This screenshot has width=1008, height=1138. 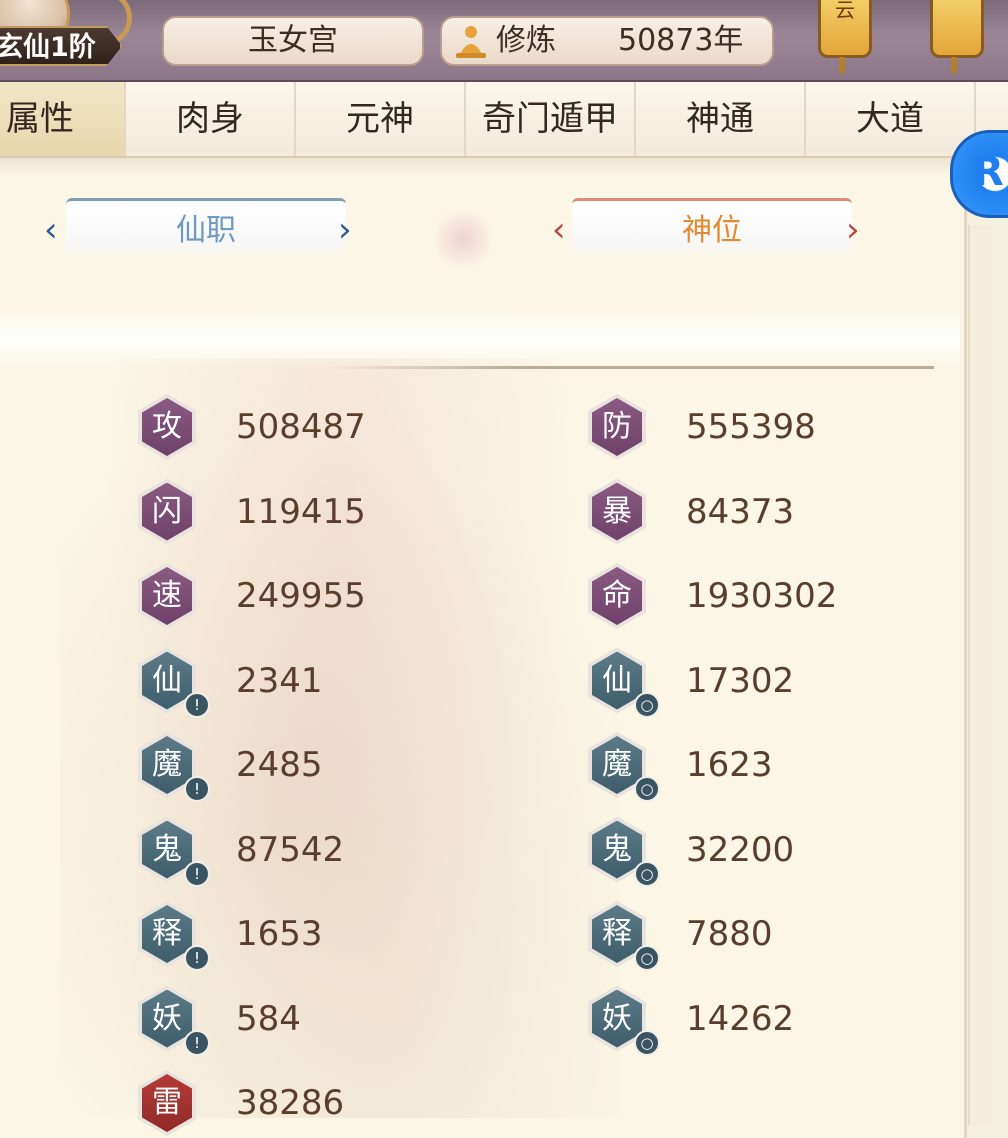 I want to click on stat-char: 暴, so click(x=617, y=511).